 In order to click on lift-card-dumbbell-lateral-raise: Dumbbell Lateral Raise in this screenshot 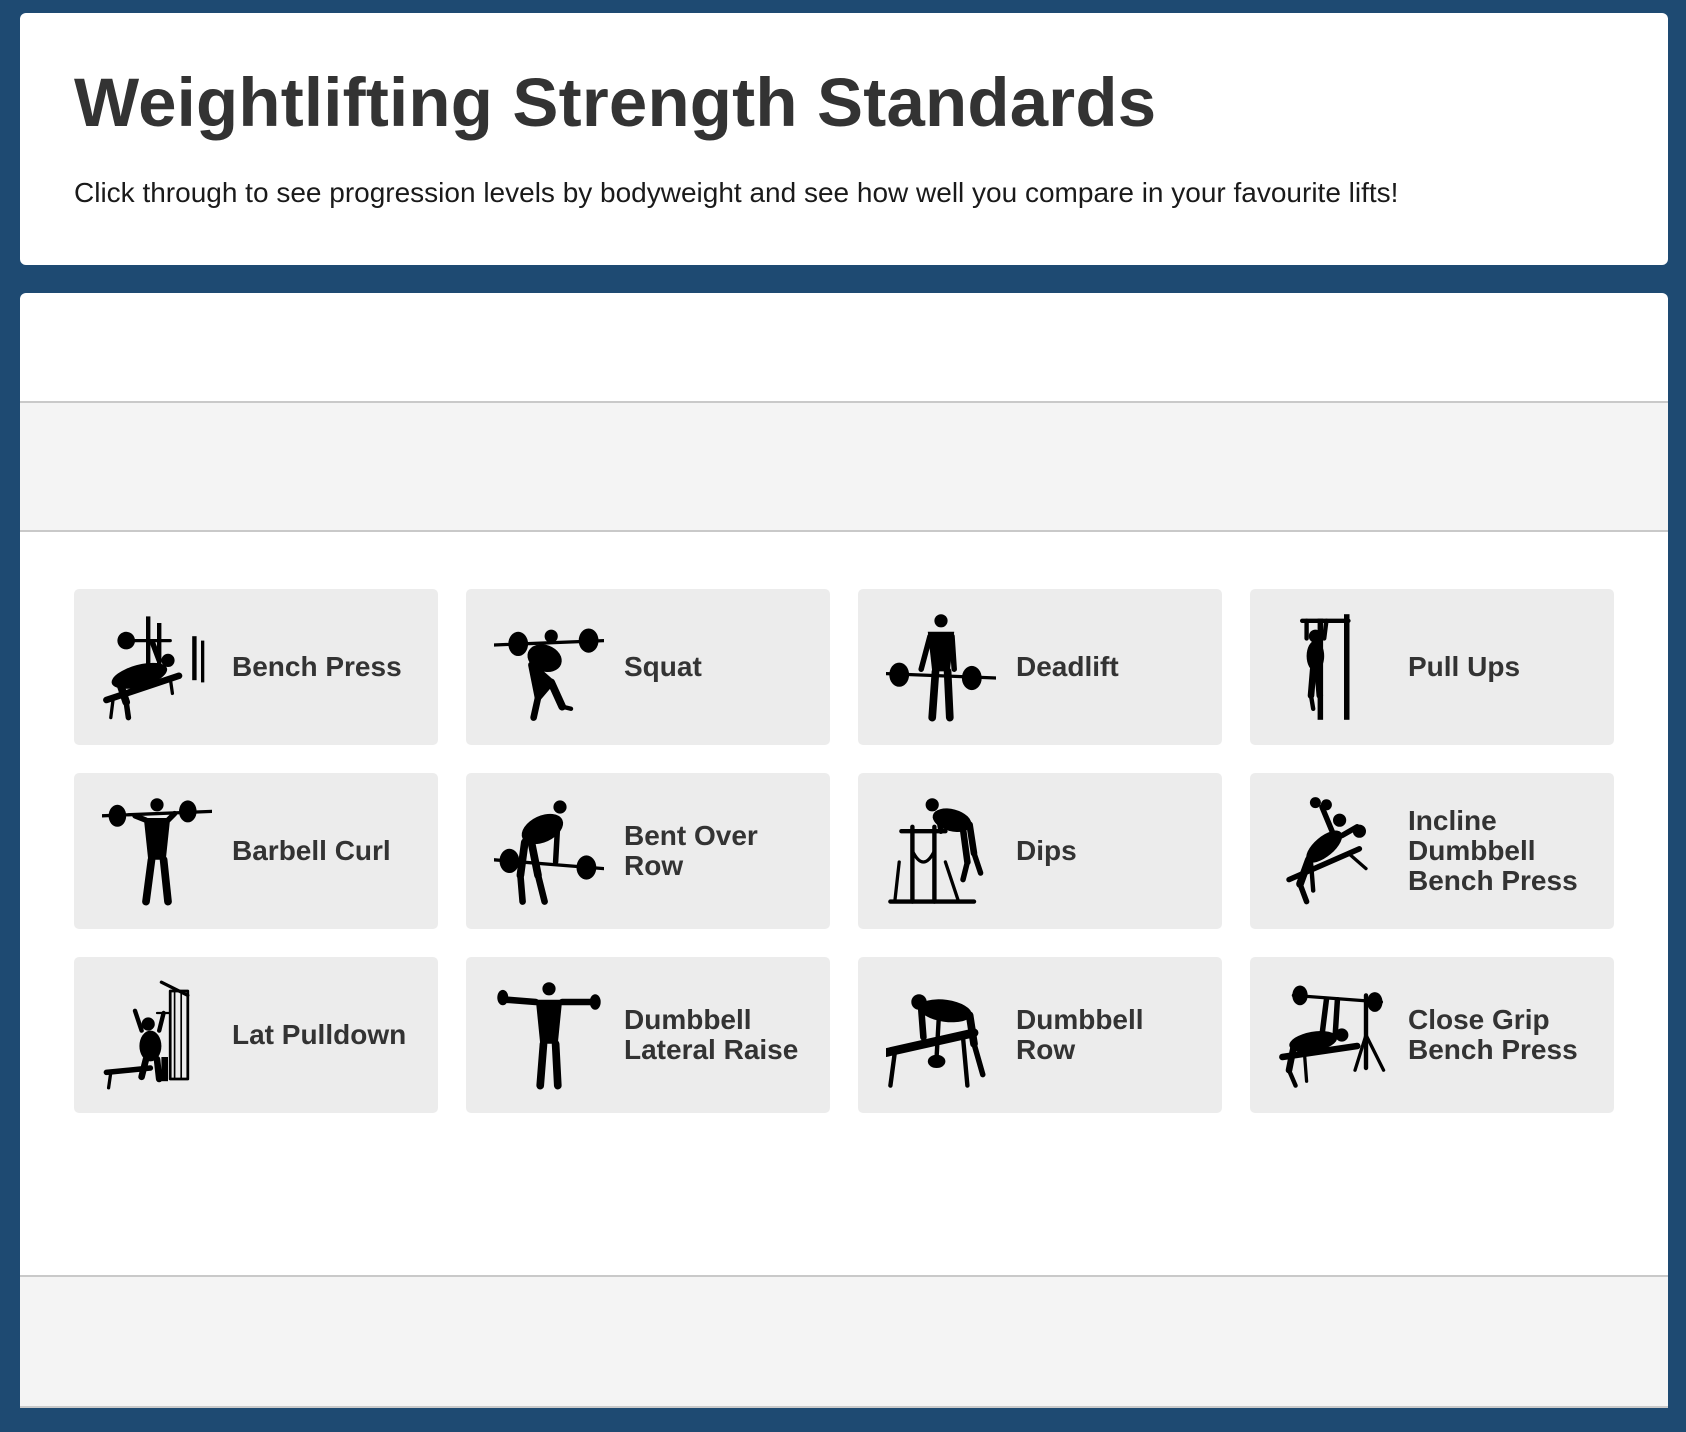, I will do `click(648, 1035)`.